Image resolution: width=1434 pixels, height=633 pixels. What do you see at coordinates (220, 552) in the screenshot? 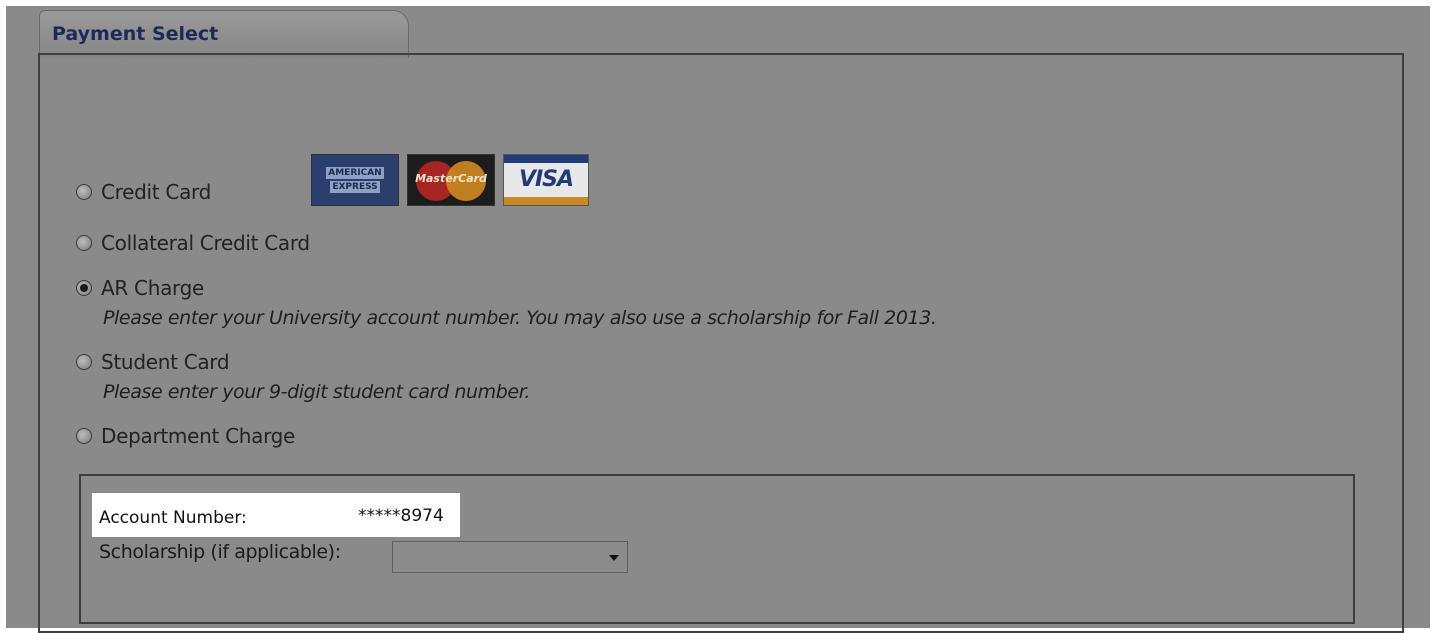
I see `scholarship-label: Scholarship (if applicable):` at bounding box center [220, 552].